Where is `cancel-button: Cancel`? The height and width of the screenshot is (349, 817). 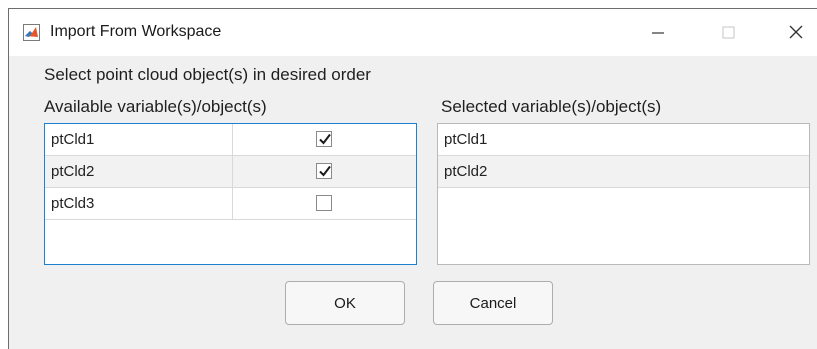 cancel-button: Cancel is located at coordinates (493, 303).